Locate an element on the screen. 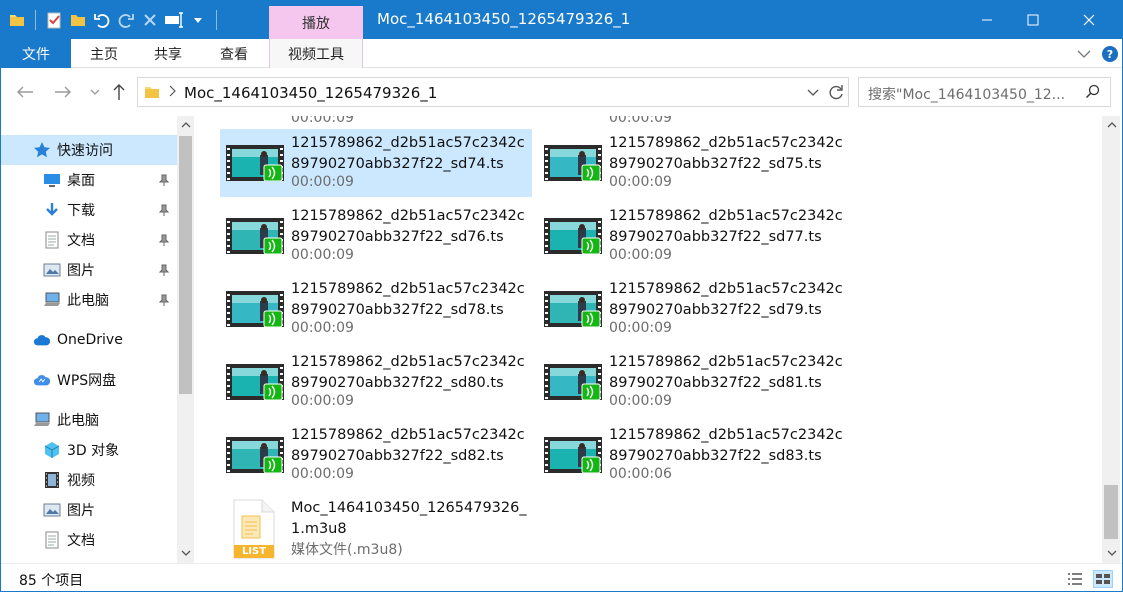 This screenshot has width=1123, height=592. new-folder-icon is located at coordinates (78, 20).